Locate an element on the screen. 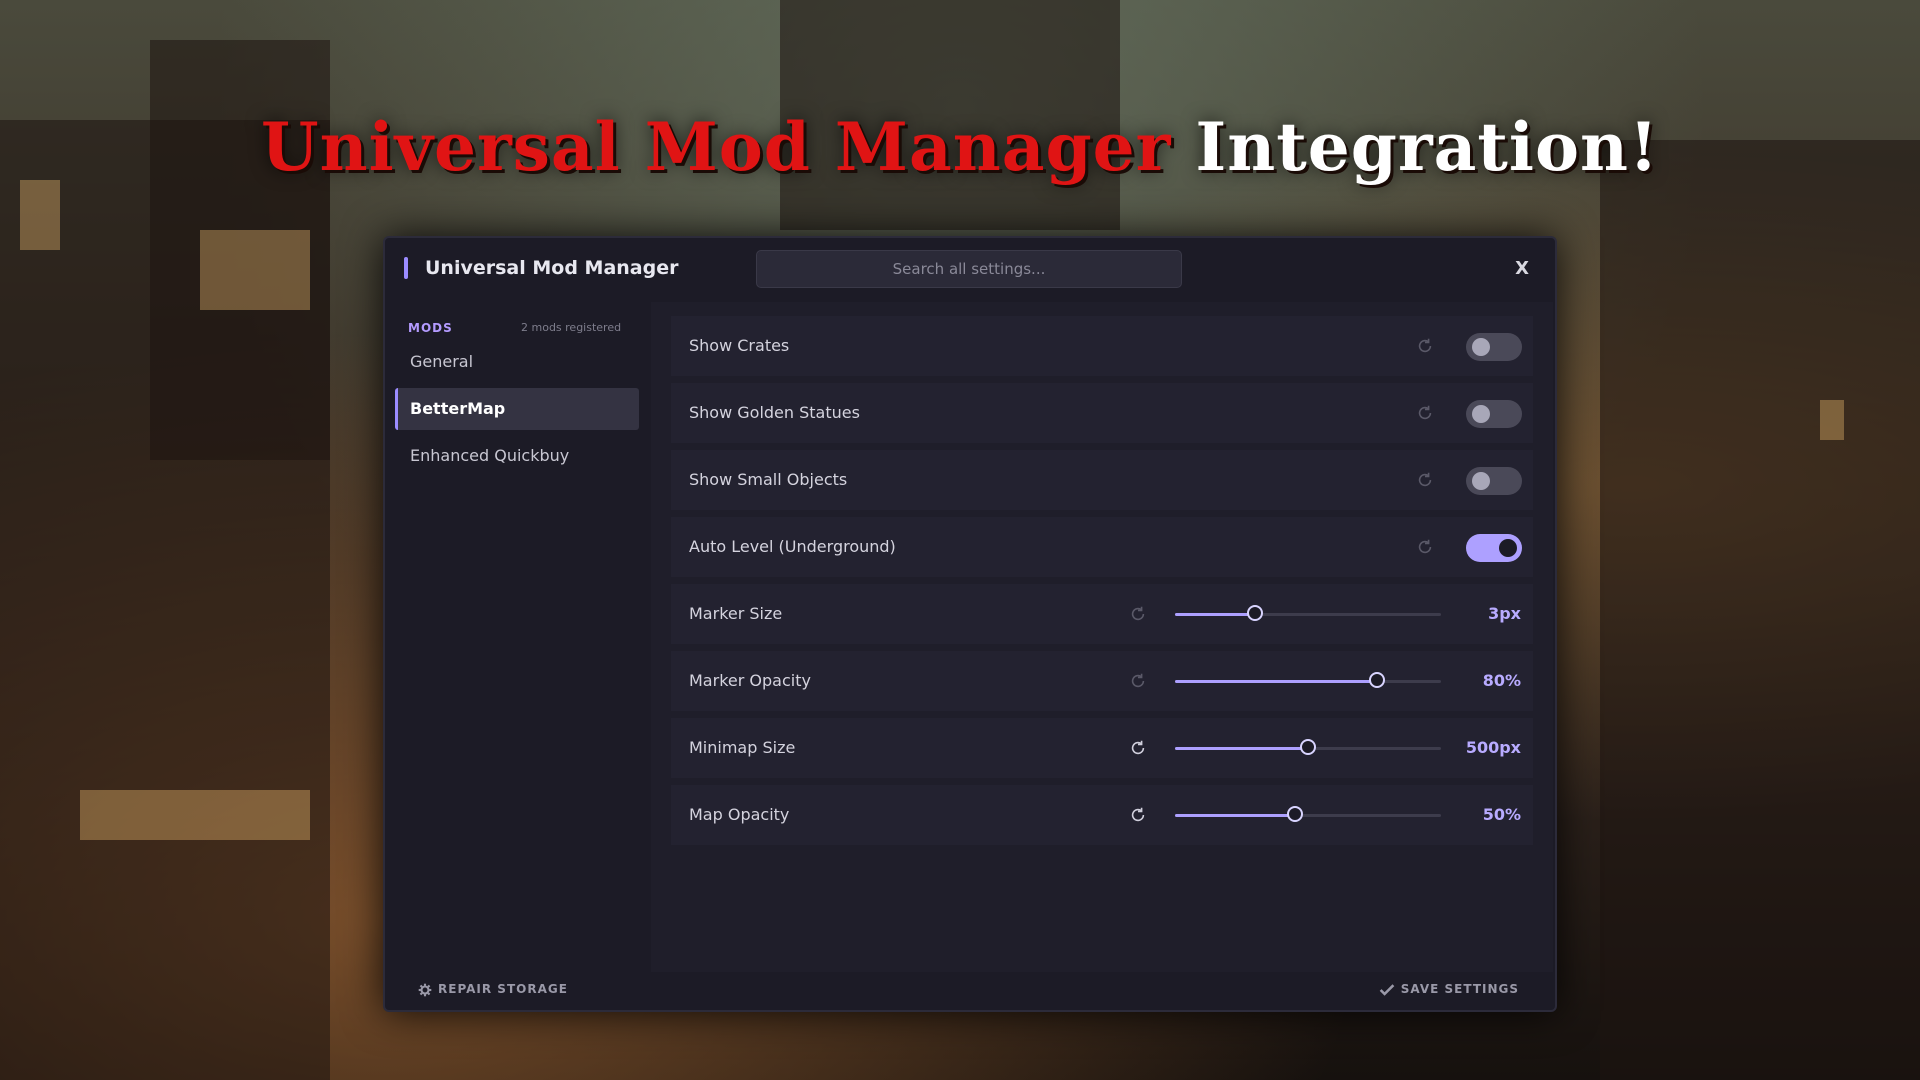  save-settings-button: SAVE SETTINGS is located at coordinates (1449, 989).